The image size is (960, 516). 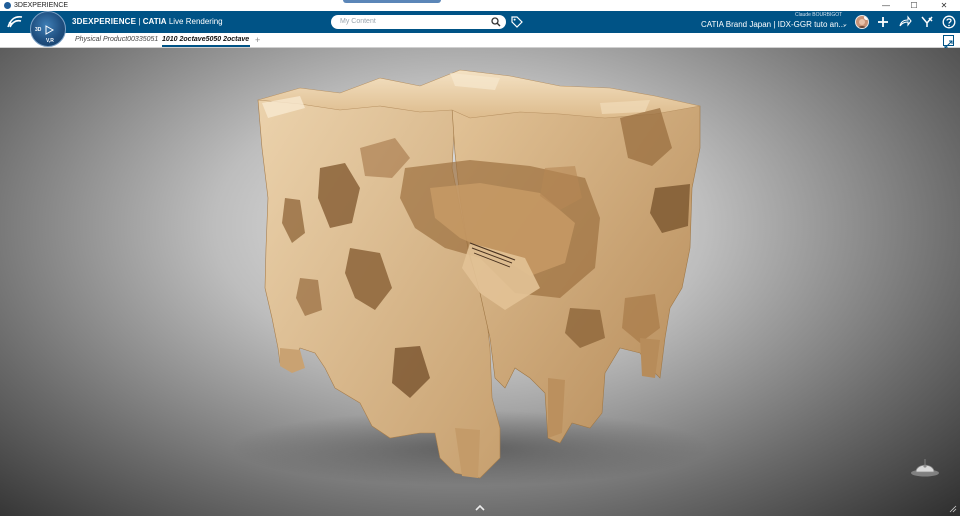 I want to click on minimize-button: —, so click(x=886, y=5).